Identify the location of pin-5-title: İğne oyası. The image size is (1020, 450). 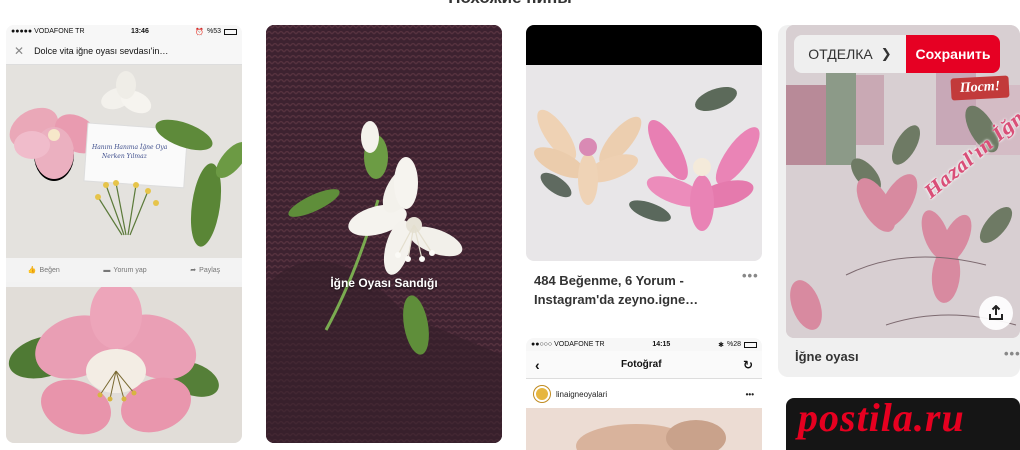
(827, 356).